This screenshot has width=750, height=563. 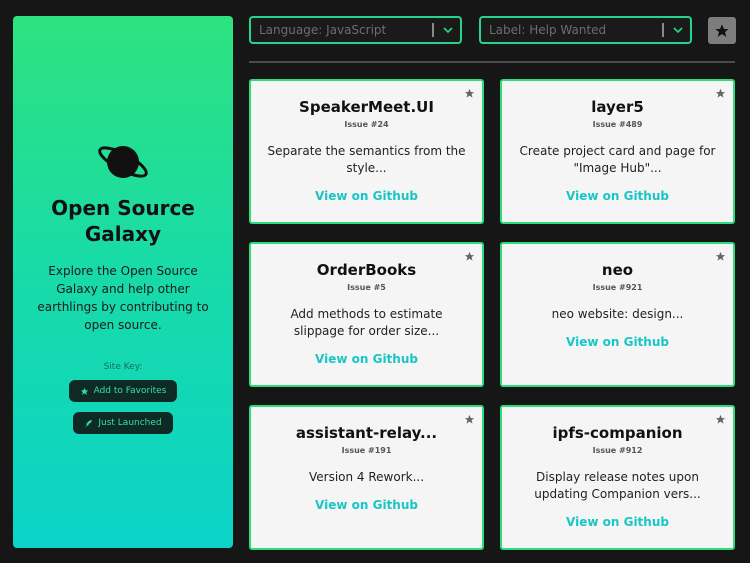 I want to click on label-select: Label: Help Wanted, so click(x=585, y=30).